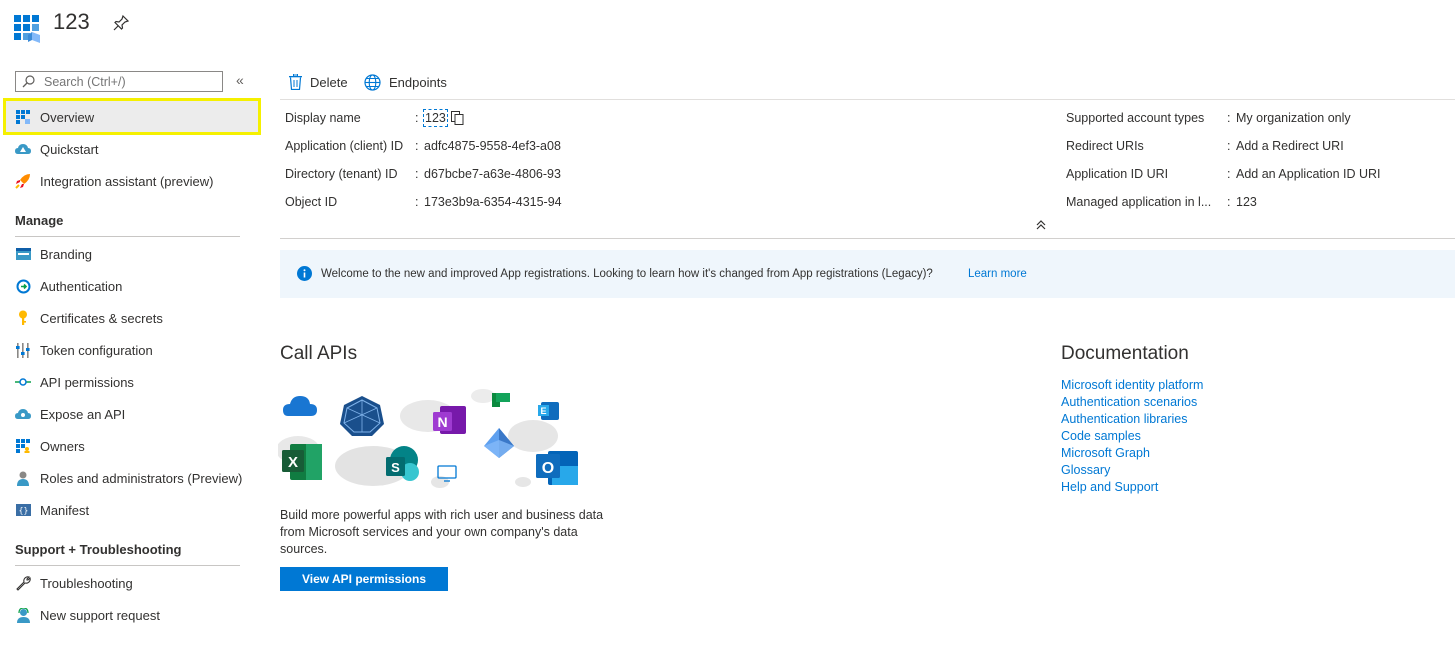 This screenshot has width=1455, height=649. I want to click on doc-link-help-support: Help and Support, so click(1109, 487).